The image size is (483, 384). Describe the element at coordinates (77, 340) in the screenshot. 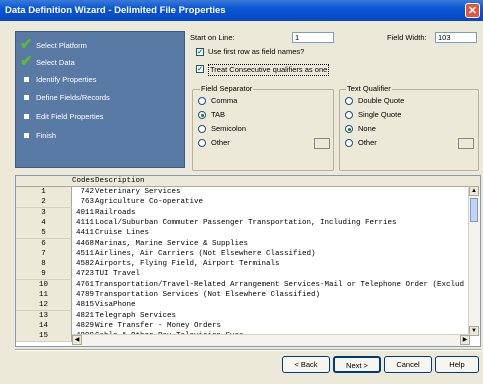

I see `scroll-left-icon: ◀` at that location.